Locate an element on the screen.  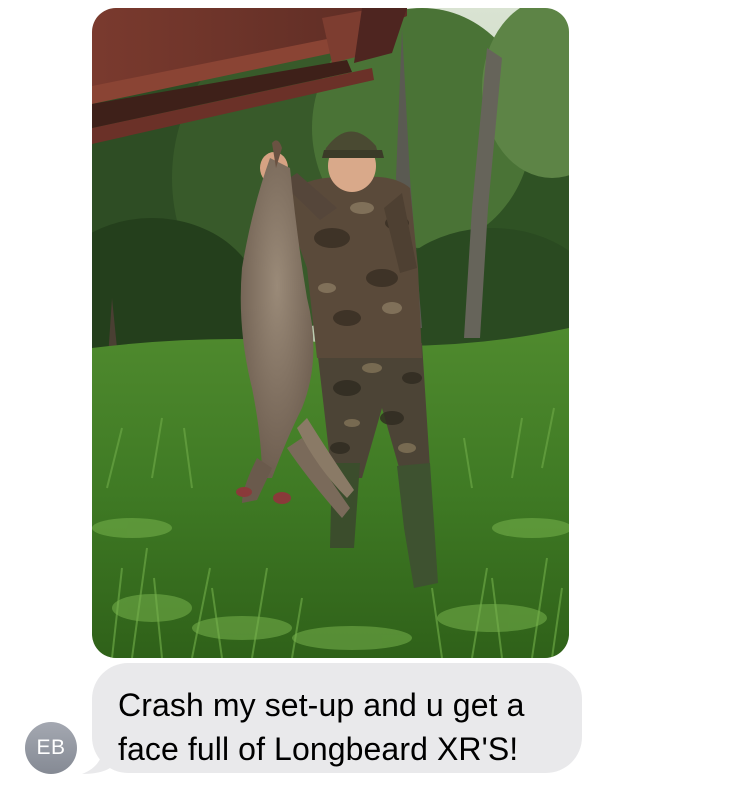
message-line-2: face full of Longbeard XR'S! is located at coordinates (318, 749).